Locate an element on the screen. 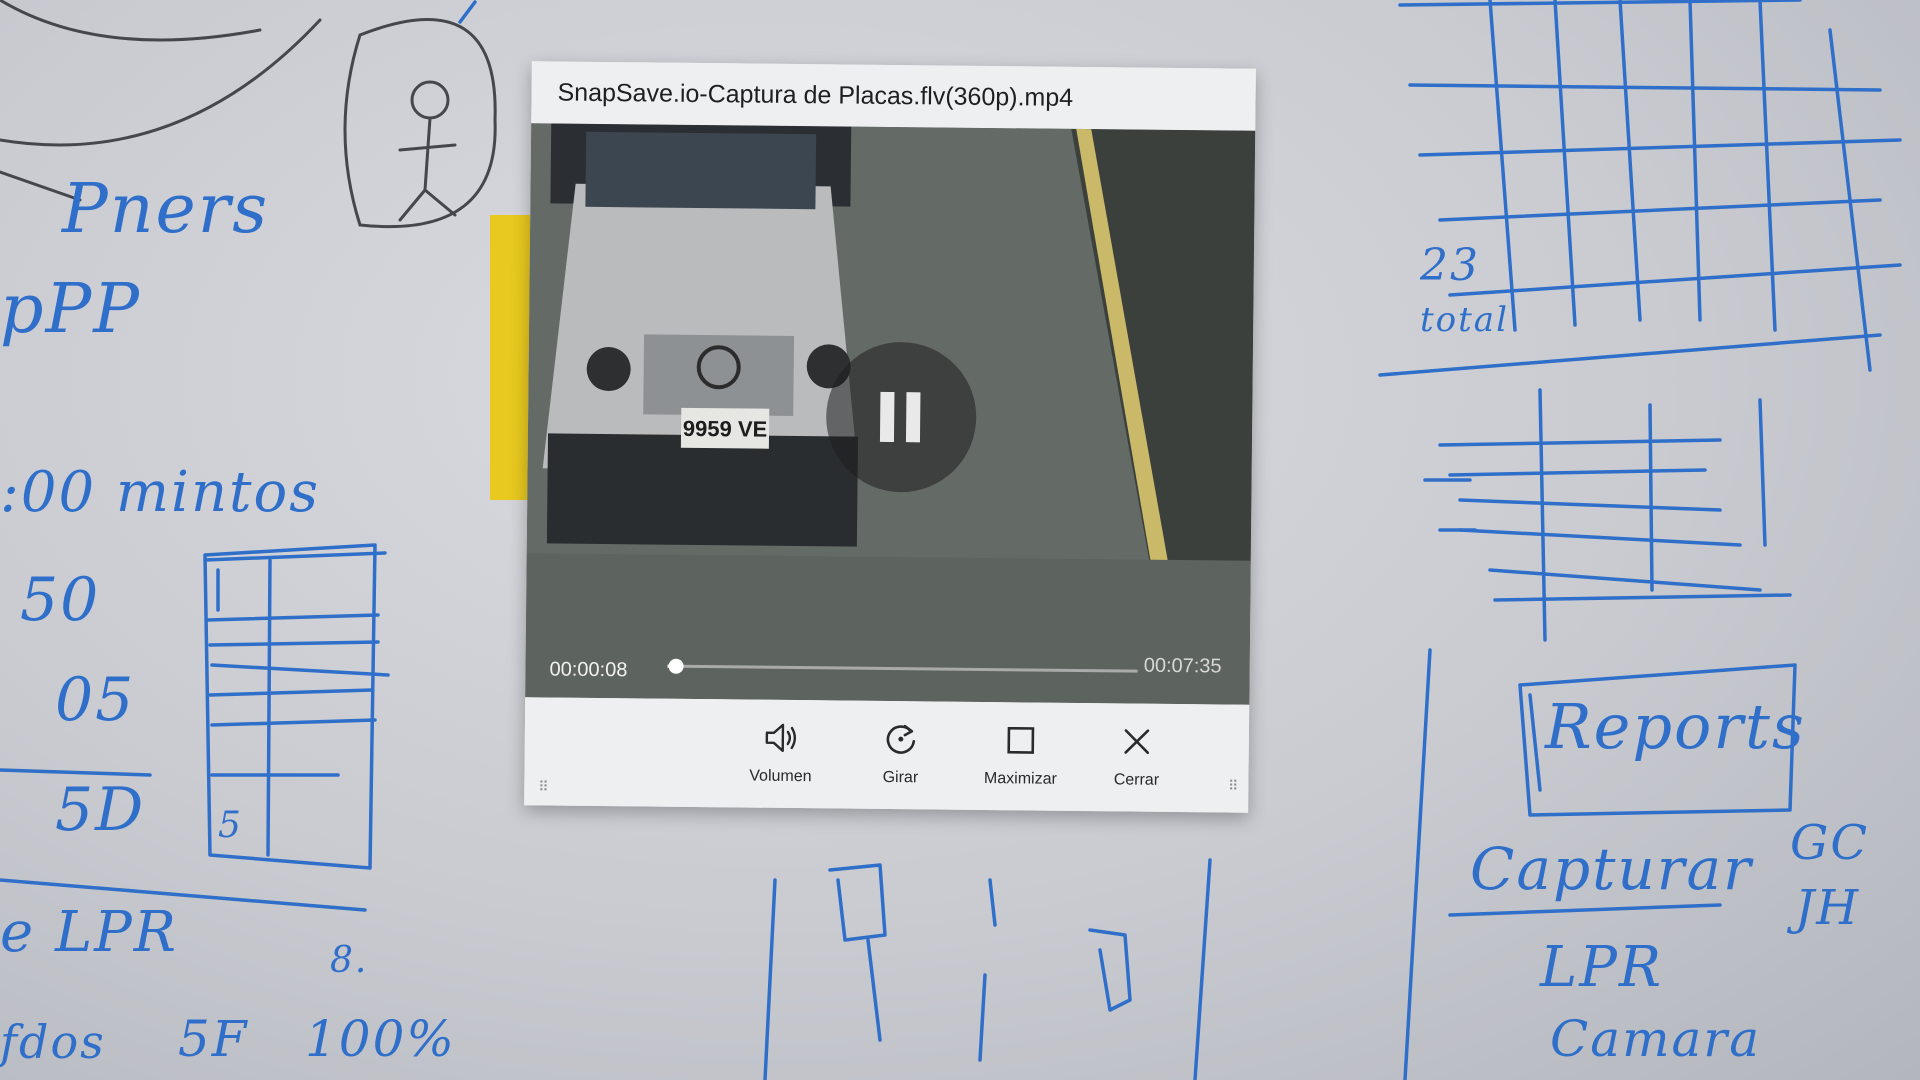 The height and width of the screenshot is (1080, 1920). close-button: Cerrar is located at coordinates (1136, 755).